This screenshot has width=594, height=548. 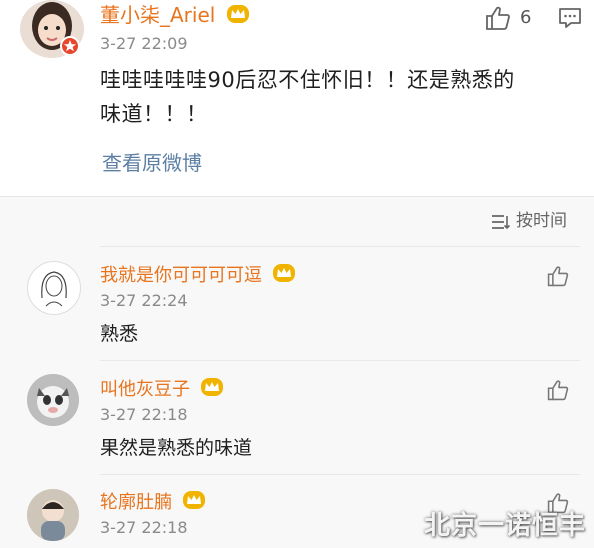 I want to click on comment-icon, so click(x=570, y=20).